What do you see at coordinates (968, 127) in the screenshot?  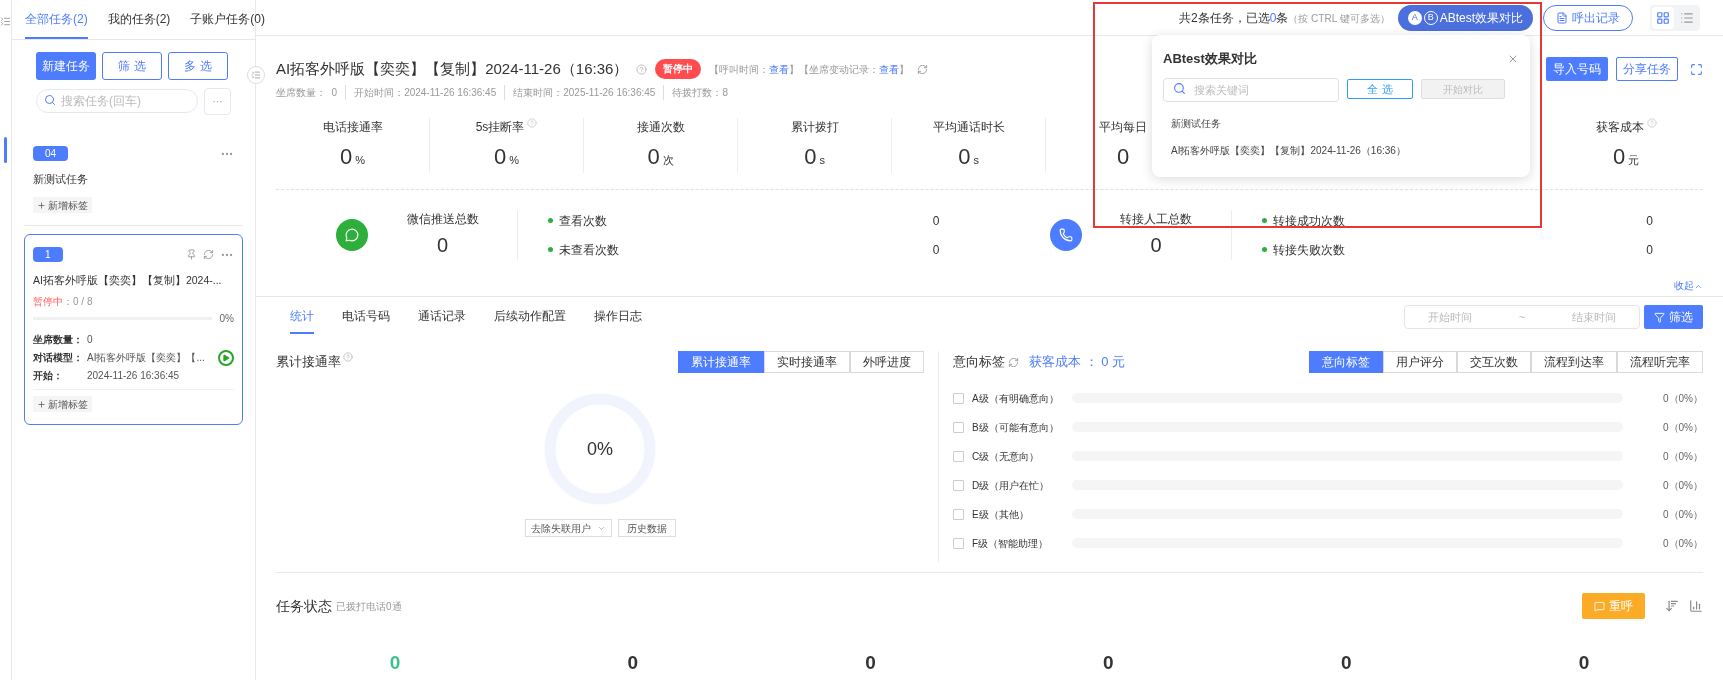 I see `stat-label: 平均通话时长` at bounding box center [968, 127].